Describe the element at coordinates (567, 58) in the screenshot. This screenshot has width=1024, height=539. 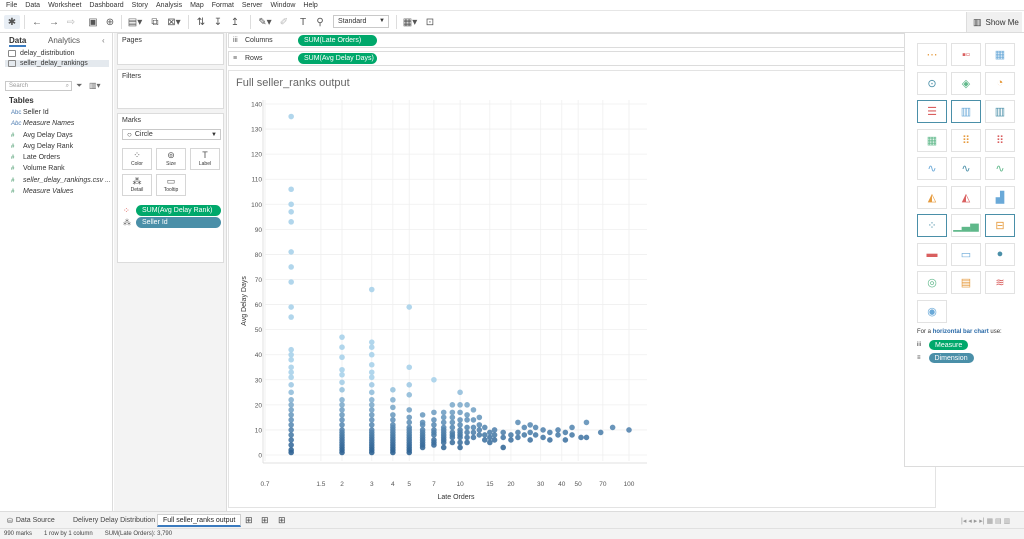
I see `rows-shelf: ≡ Rows SUM(Avg Delay Days)` at that location.